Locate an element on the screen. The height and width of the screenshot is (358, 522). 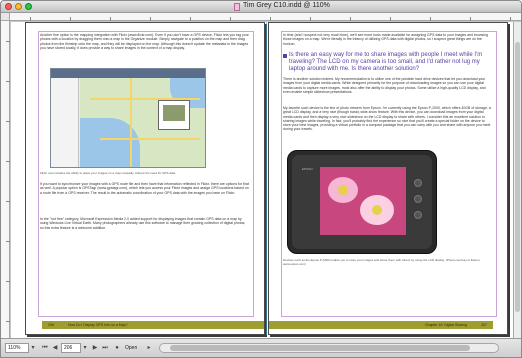
spine-guide is located at coordinates (266, 178).